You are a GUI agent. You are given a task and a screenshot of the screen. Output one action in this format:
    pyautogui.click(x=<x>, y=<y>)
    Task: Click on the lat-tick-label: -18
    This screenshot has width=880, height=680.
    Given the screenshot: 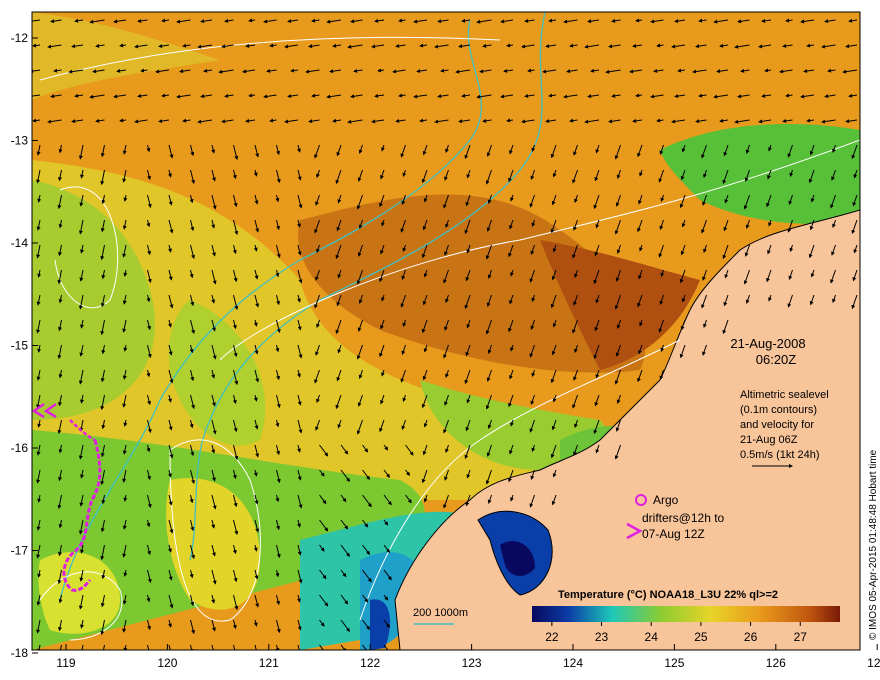 What is the action you would take?
    pyautogui.click(x=20, y=653)
    